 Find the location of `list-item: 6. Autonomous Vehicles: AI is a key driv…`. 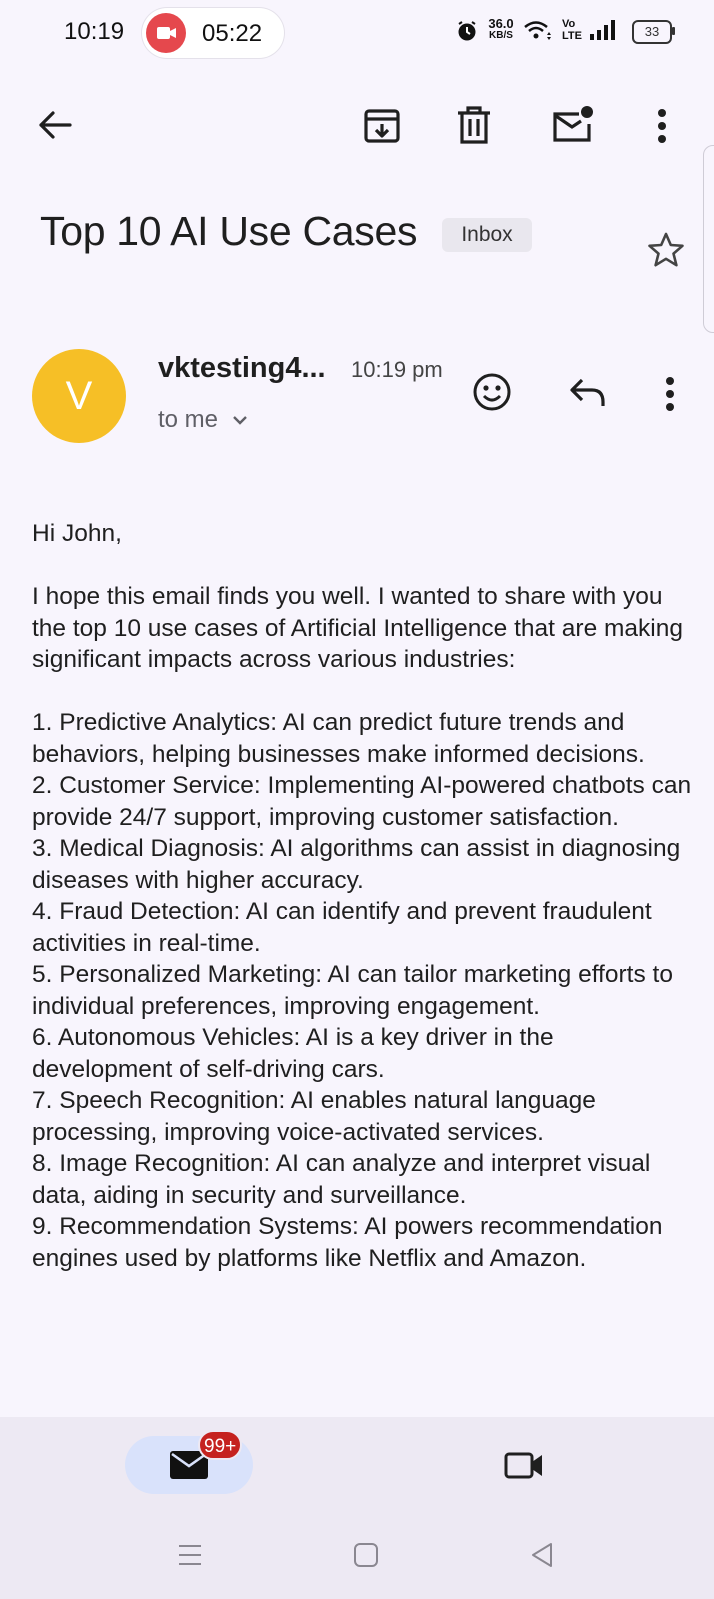

list-item: 6. Autonomous Vehicles: AI is a key driv… is located at coordinates (293, 1053).